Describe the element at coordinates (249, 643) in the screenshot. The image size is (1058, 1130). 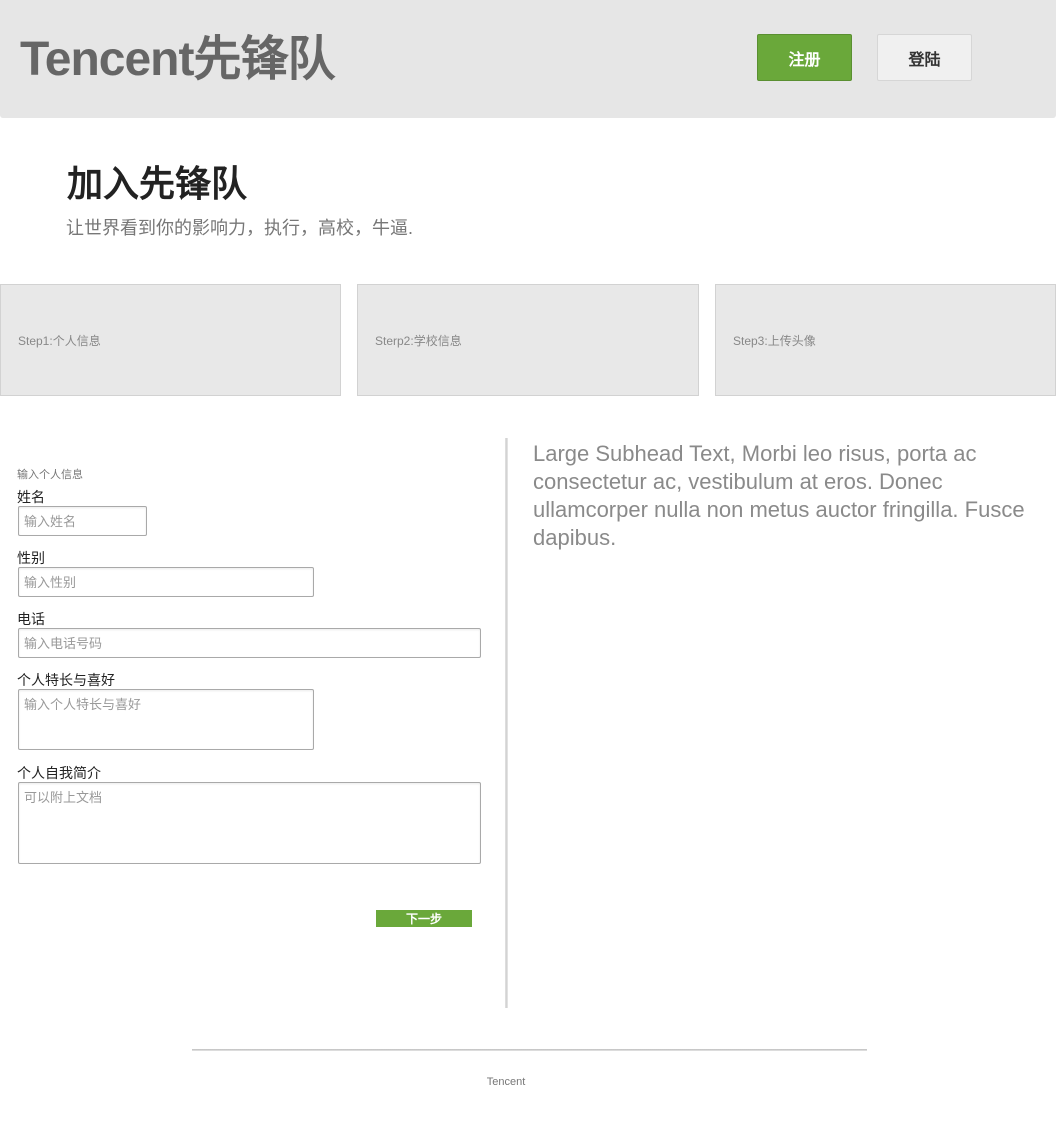
I see `phone-input` at that location.